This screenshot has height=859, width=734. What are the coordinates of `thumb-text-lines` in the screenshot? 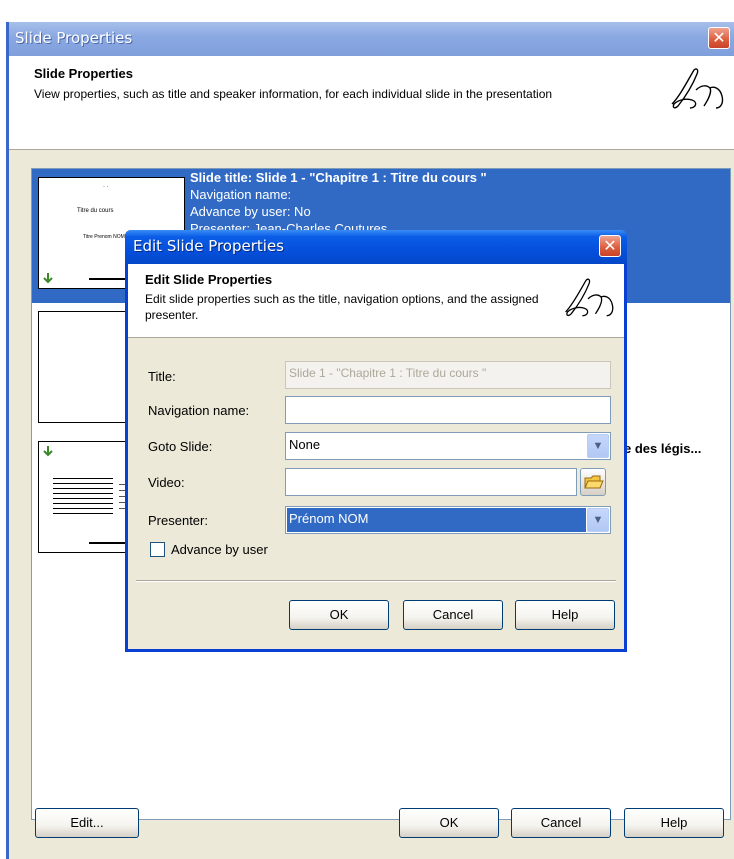 It's located at (83, 498).